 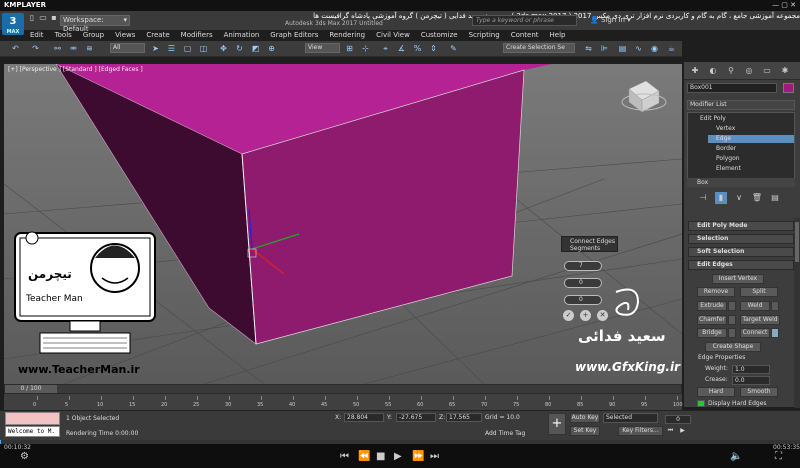 I want to click on segments-field: 7, so click(x=583, y=266).